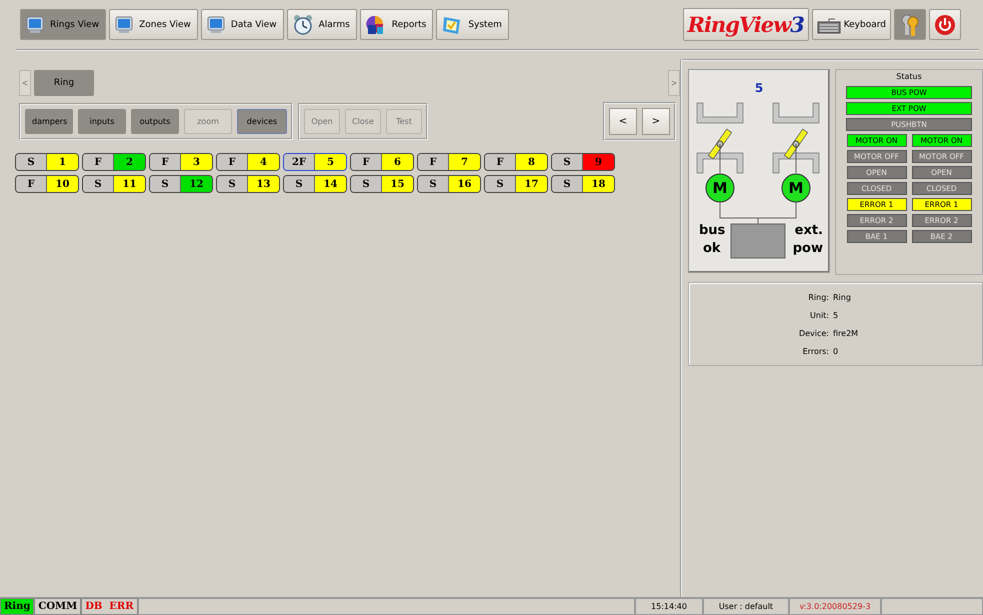 Image resolution: width=983 pixels, height=615 pixels. I want to click on unit-number: 5, so click(759, 88).